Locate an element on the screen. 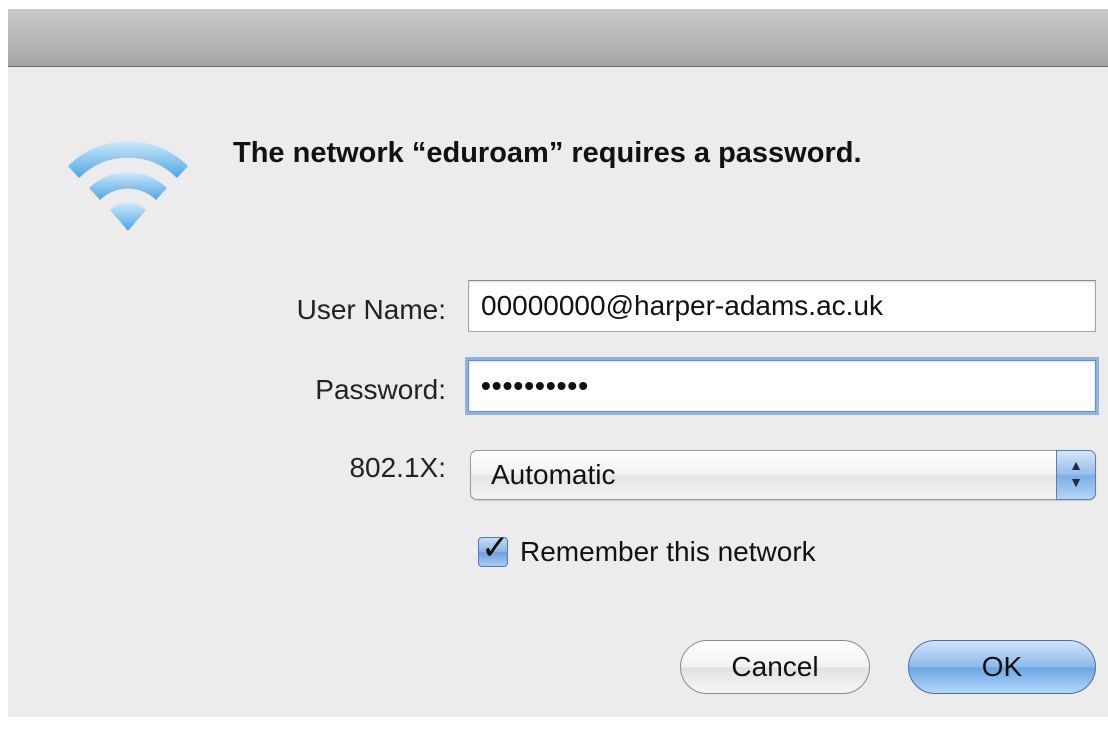  security-popup-value: Automatic is located at coordinates (553, 474).